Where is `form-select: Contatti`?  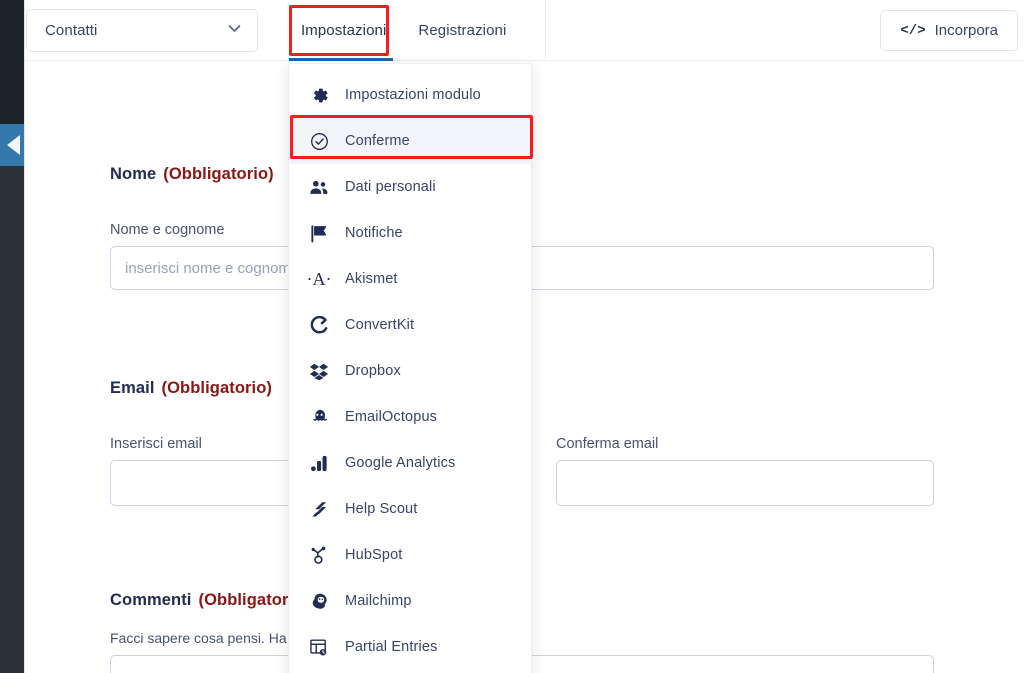
form-select: Contatti is located at coordinates (142, 30).